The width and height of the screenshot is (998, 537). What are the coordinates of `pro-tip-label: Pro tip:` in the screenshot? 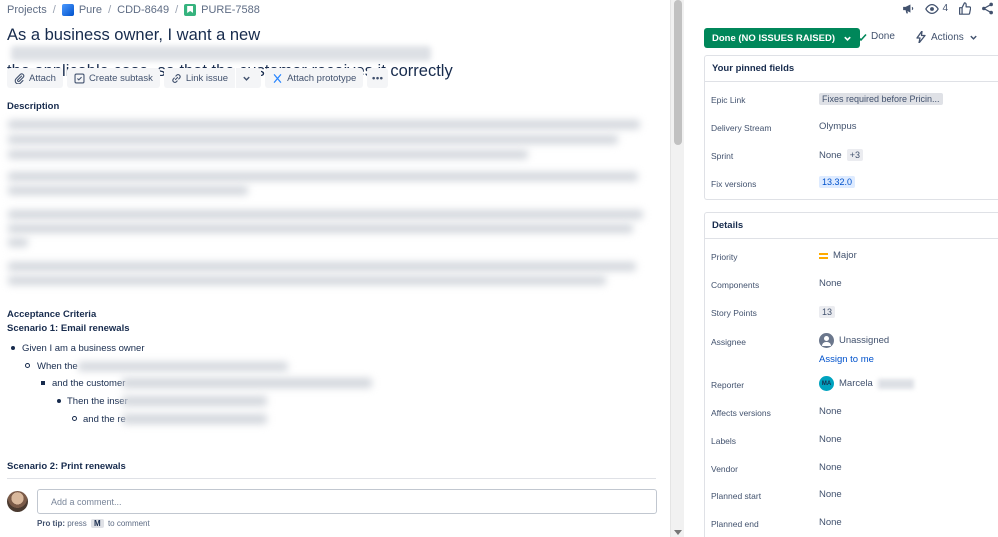 It's located at (51, 523).